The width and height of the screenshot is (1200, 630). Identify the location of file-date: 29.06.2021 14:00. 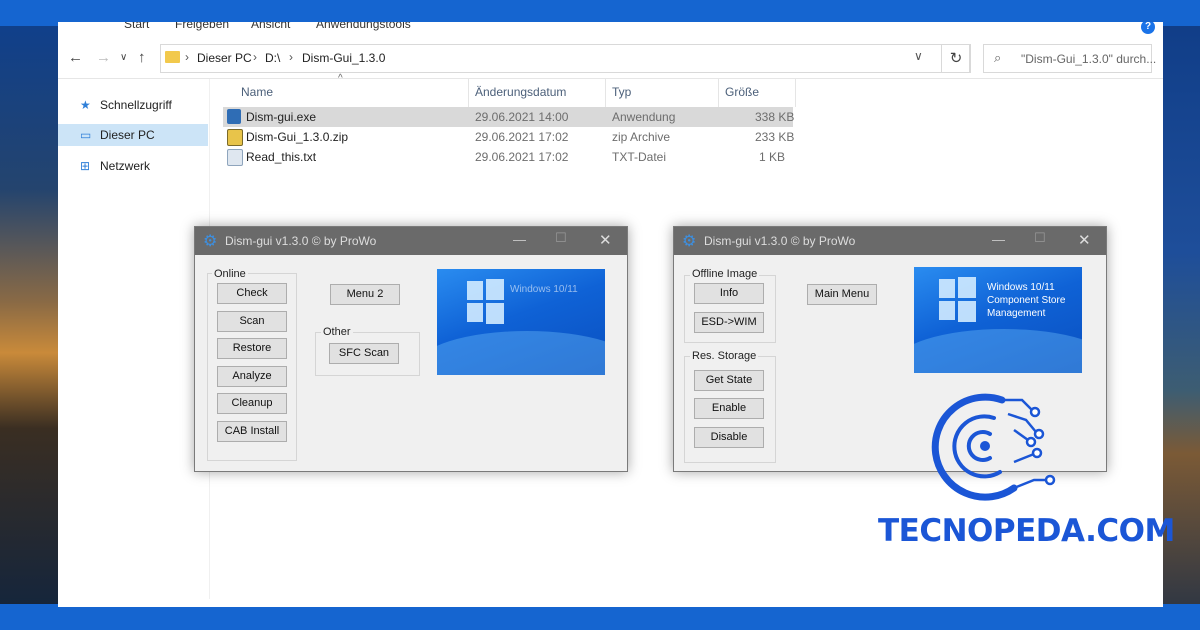
(522, 117).